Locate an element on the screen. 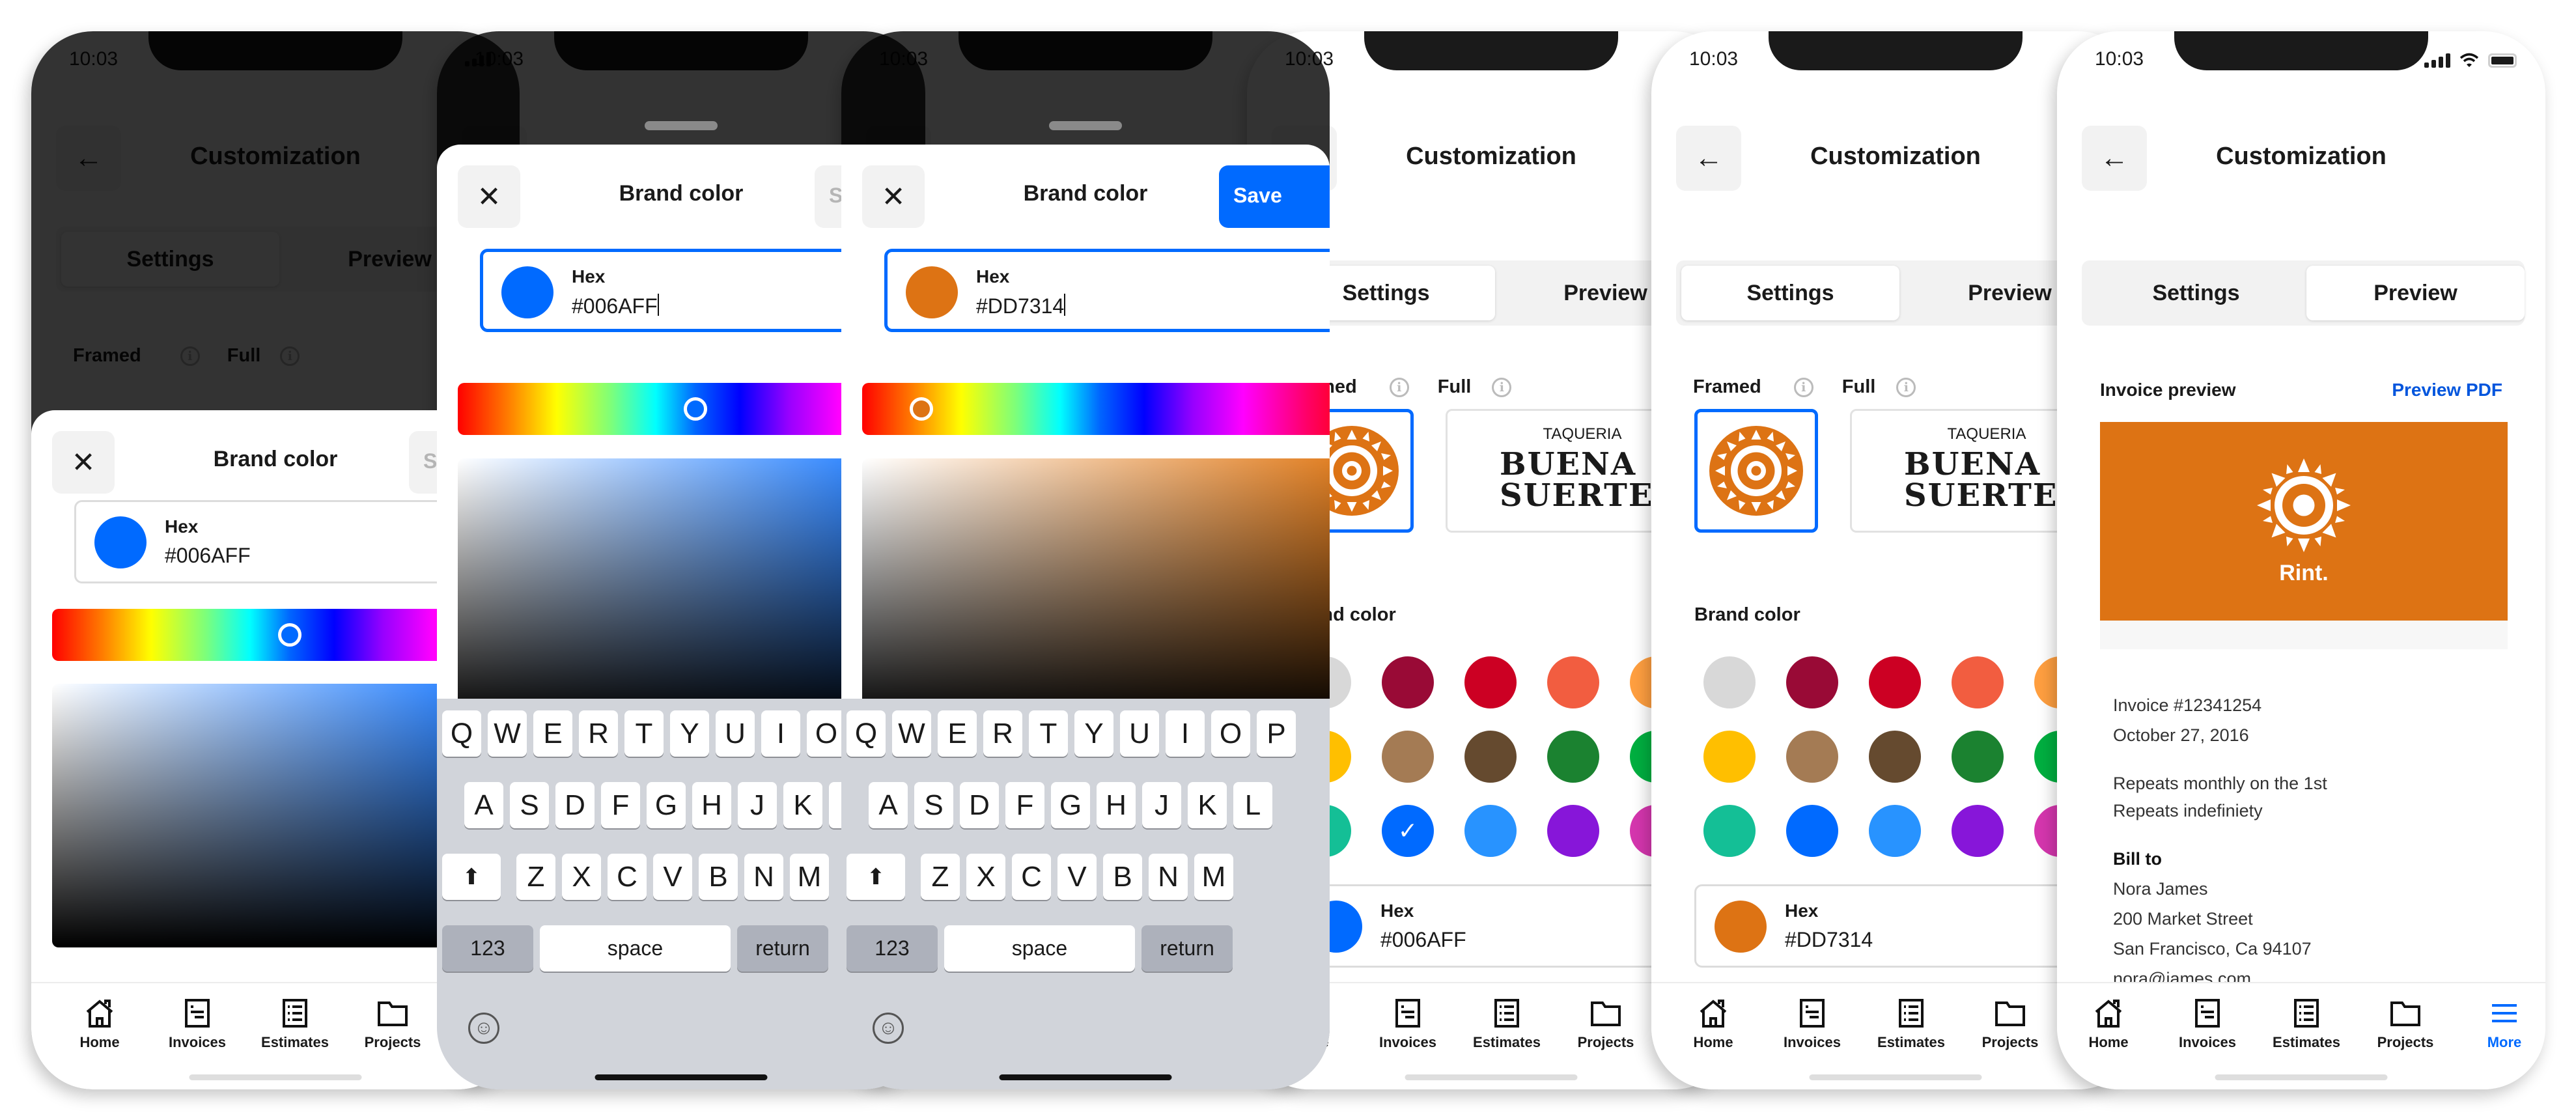  key-p: P is located at coordinates (1277, 734).